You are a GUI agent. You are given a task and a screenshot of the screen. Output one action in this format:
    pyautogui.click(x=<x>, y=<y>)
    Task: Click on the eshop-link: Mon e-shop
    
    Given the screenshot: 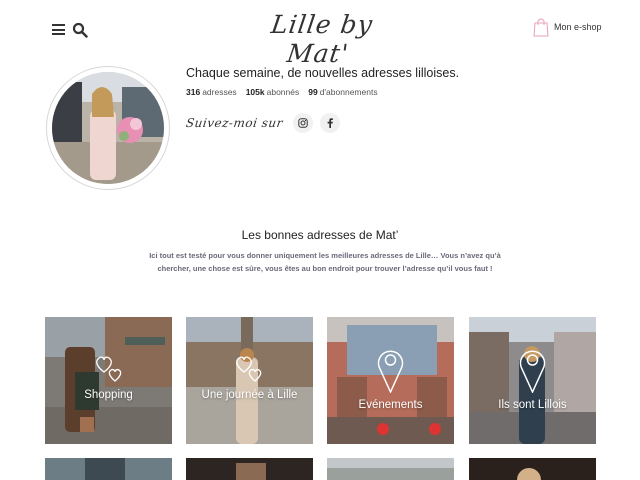 What is the action you would take?
    pyautogui.click(x=567, y=27)
    